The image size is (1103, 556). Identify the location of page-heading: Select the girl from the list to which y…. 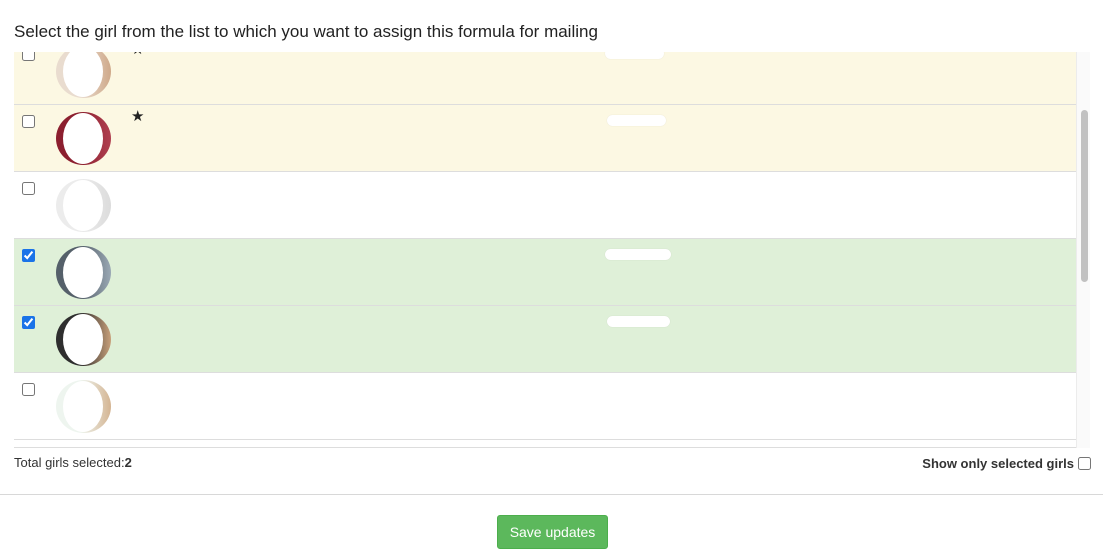
(306, 31).